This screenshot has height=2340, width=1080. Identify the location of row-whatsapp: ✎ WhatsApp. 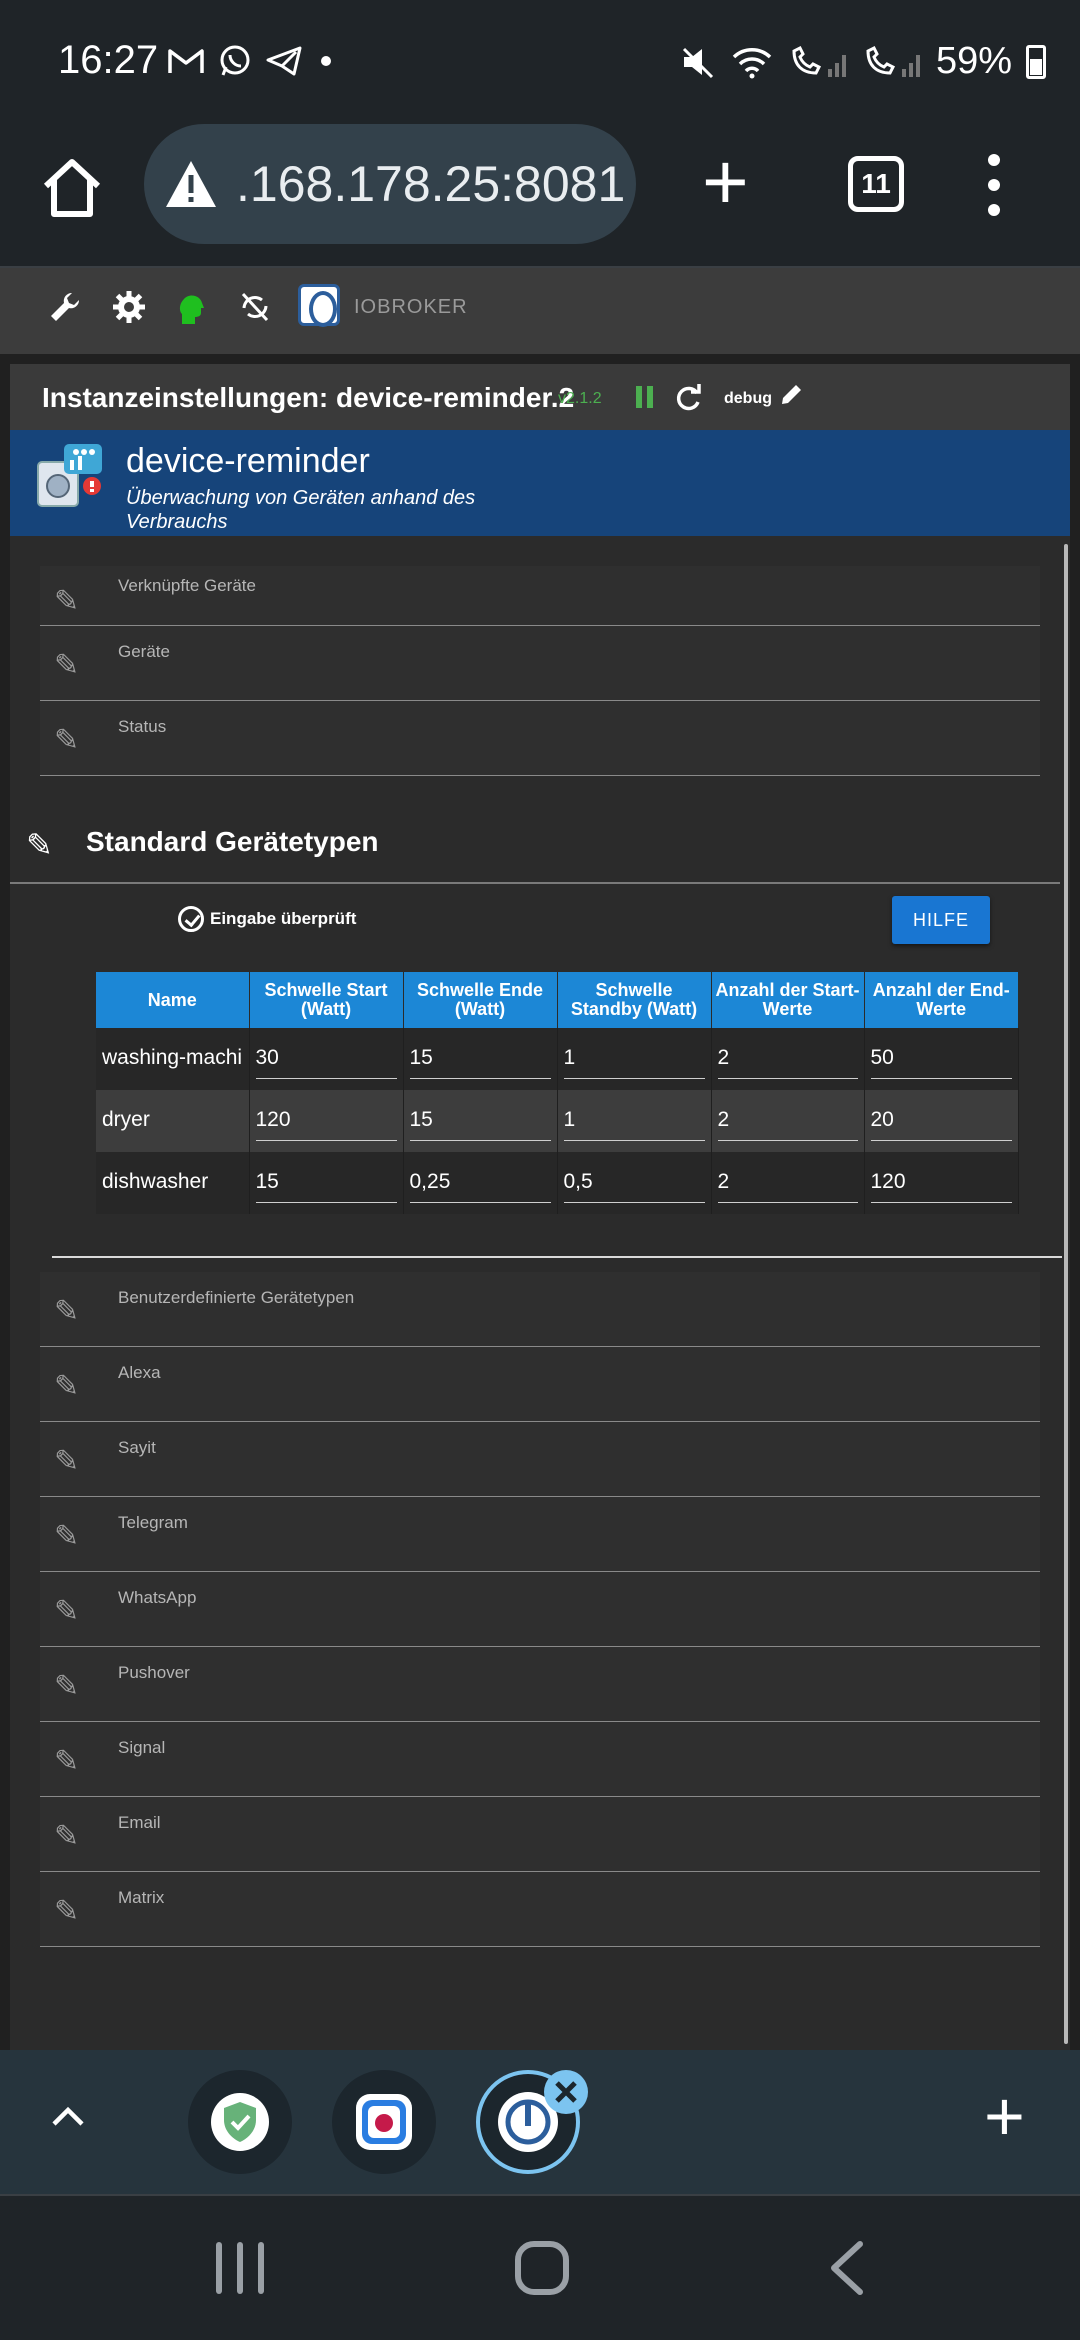
(540, 1609).